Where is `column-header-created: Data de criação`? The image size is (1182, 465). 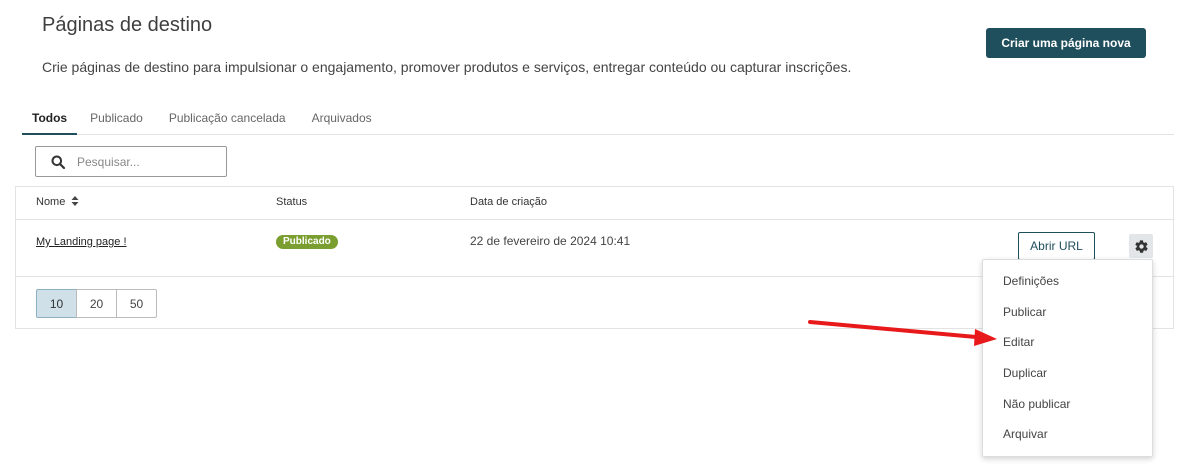 column-header-created: Data de criação is located at coordinates (509, 202).